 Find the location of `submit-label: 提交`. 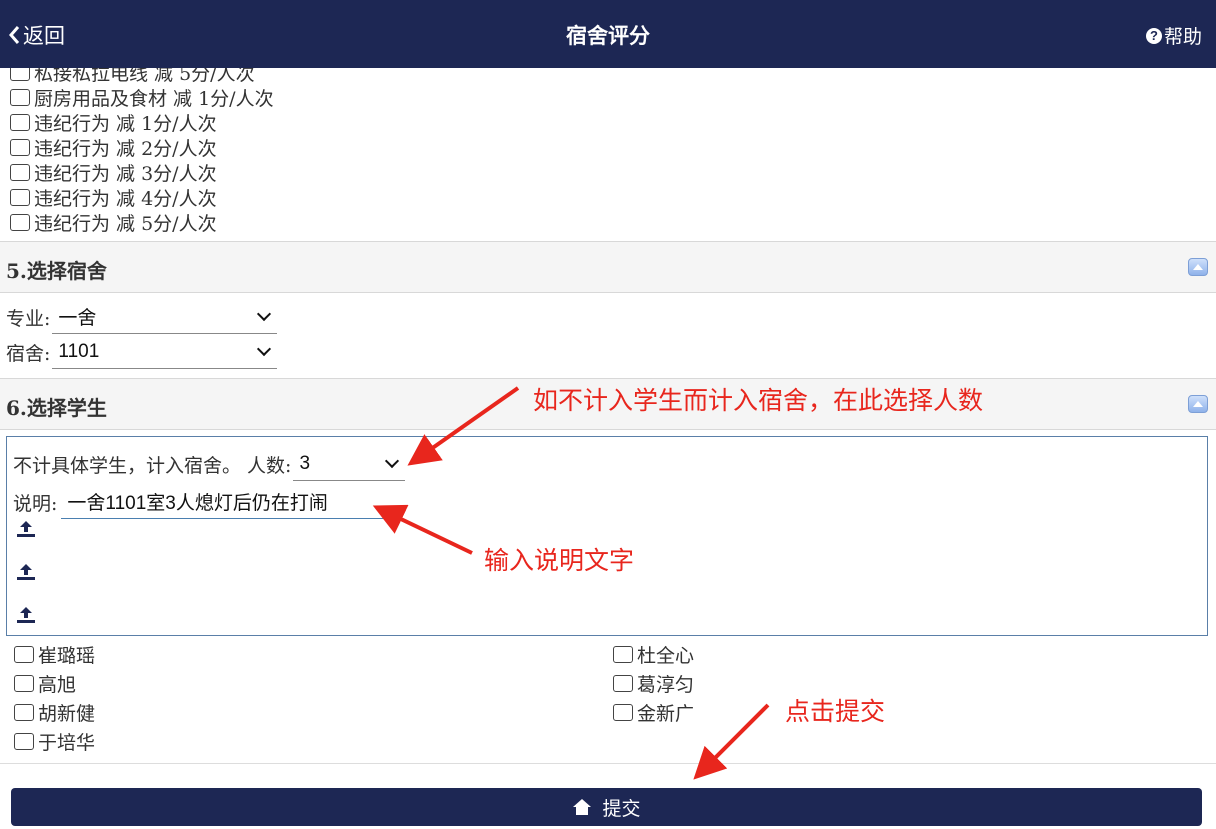

submit-label: 提交 is located at coordinates (621, 809).